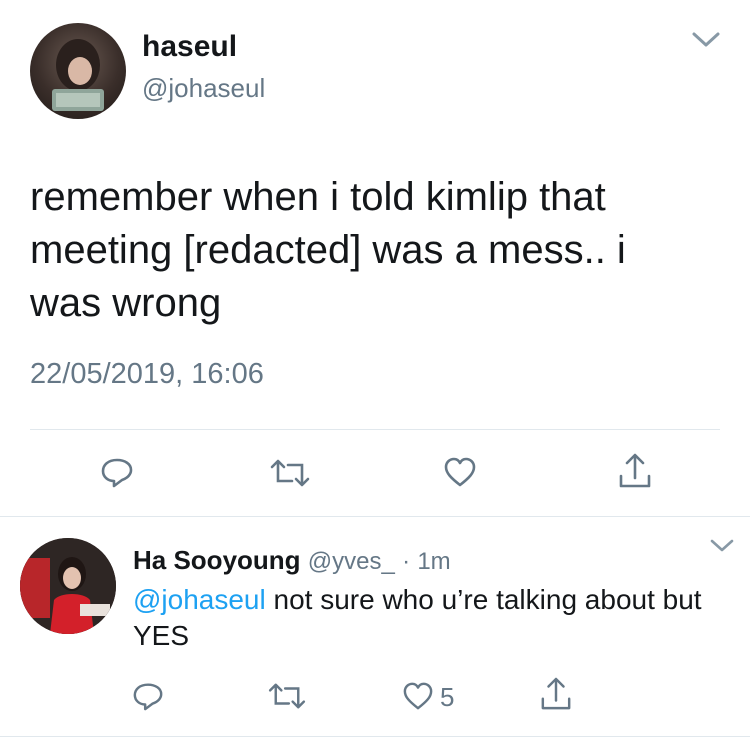  I want to click on mention-link: @johaseul, so click(199, 599).